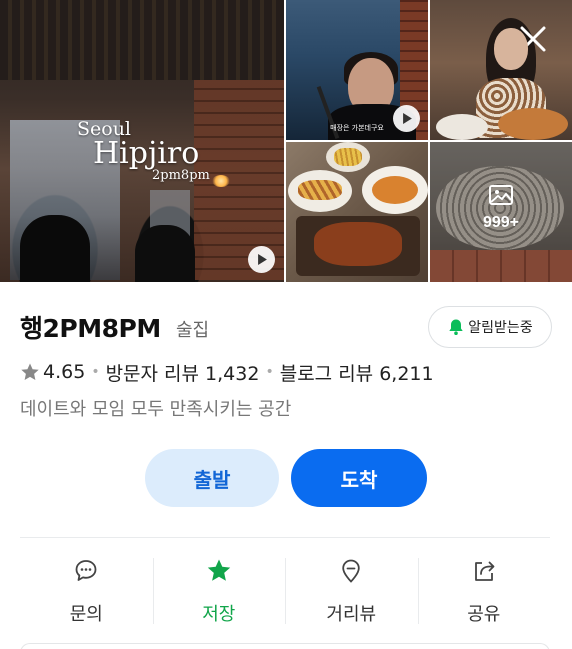 The height and width of the screenshot is (649, 572). I want to click on divider, so click(285, 537).